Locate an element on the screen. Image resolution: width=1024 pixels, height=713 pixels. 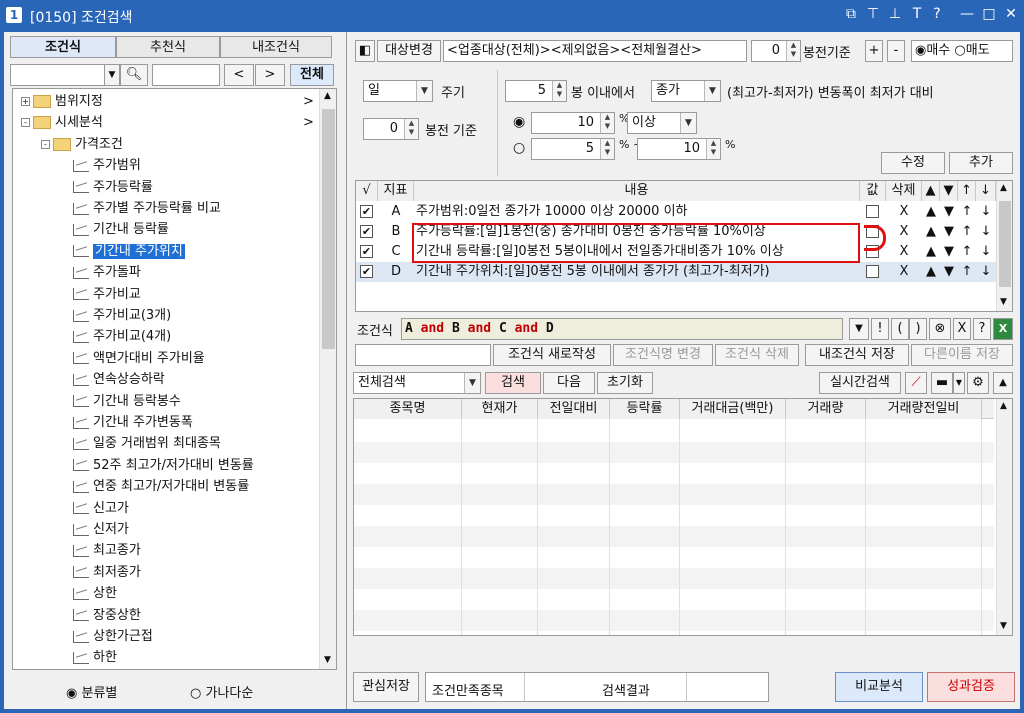
not-button: ! is located at coordinates (880, 329).